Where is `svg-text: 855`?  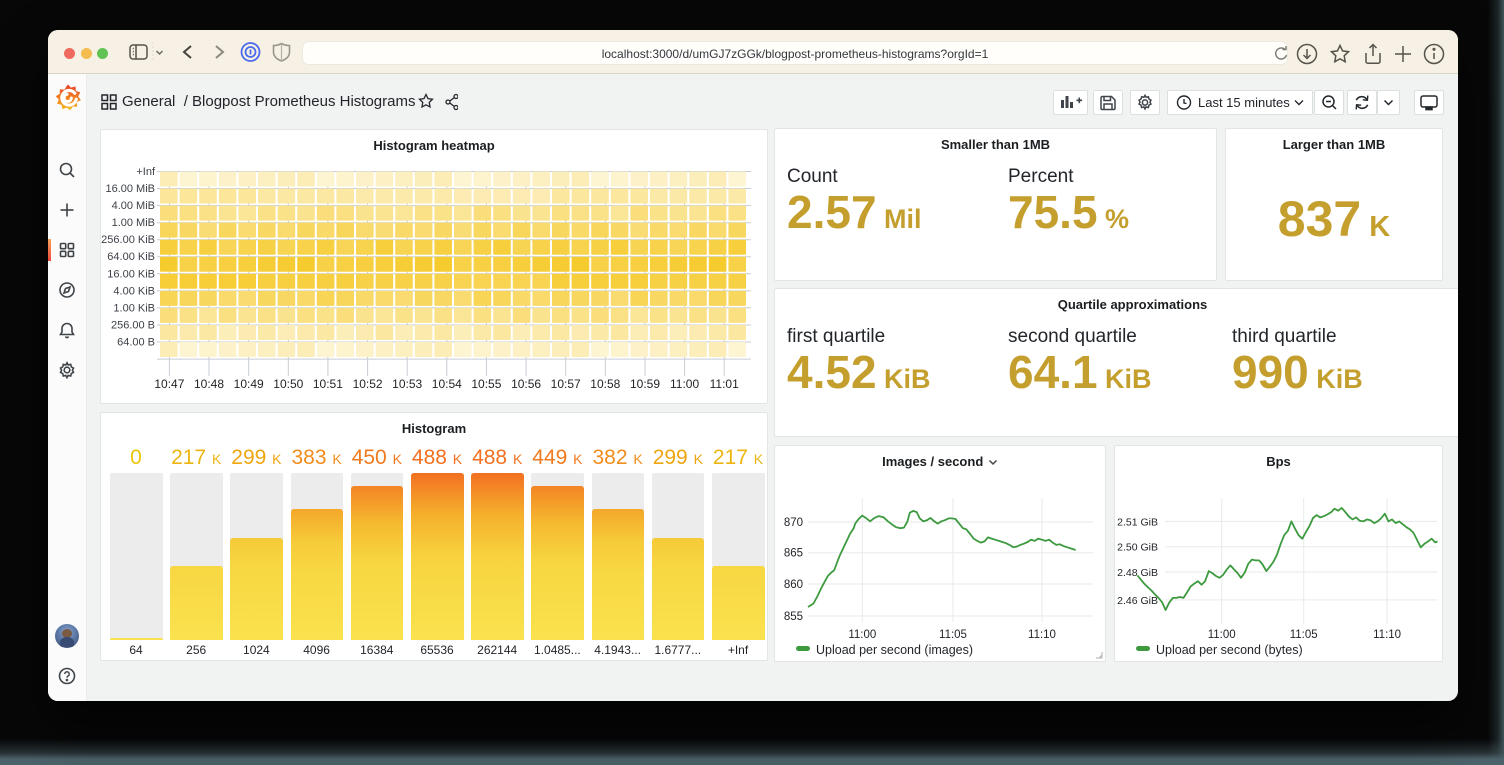 svg-text: 855 is located at coordinates (793, 617).